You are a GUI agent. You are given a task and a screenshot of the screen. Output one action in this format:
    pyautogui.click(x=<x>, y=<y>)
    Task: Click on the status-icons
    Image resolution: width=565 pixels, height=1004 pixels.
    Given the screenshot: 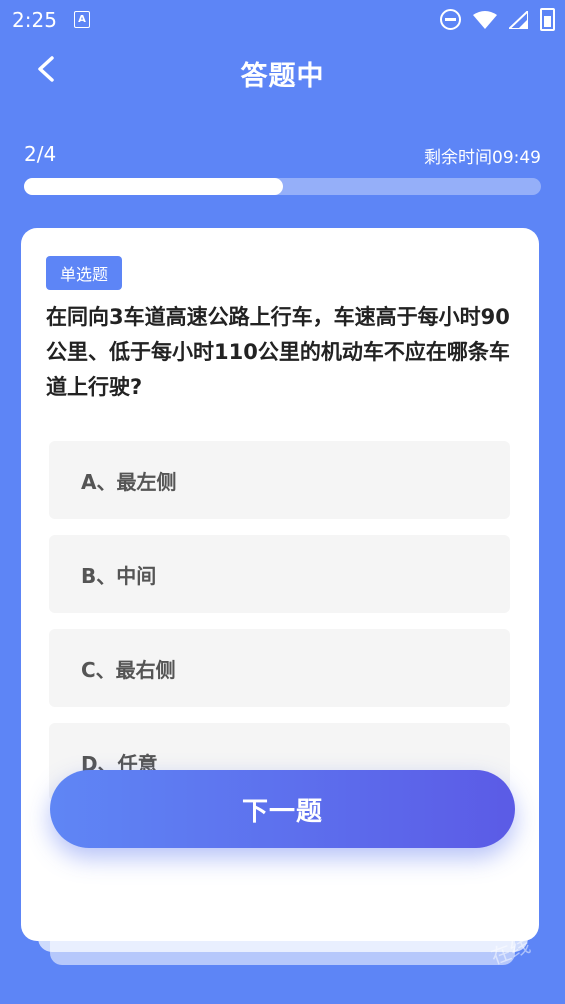 What is the action you would take?
    pyautogui.click(x=497, y=19)
    